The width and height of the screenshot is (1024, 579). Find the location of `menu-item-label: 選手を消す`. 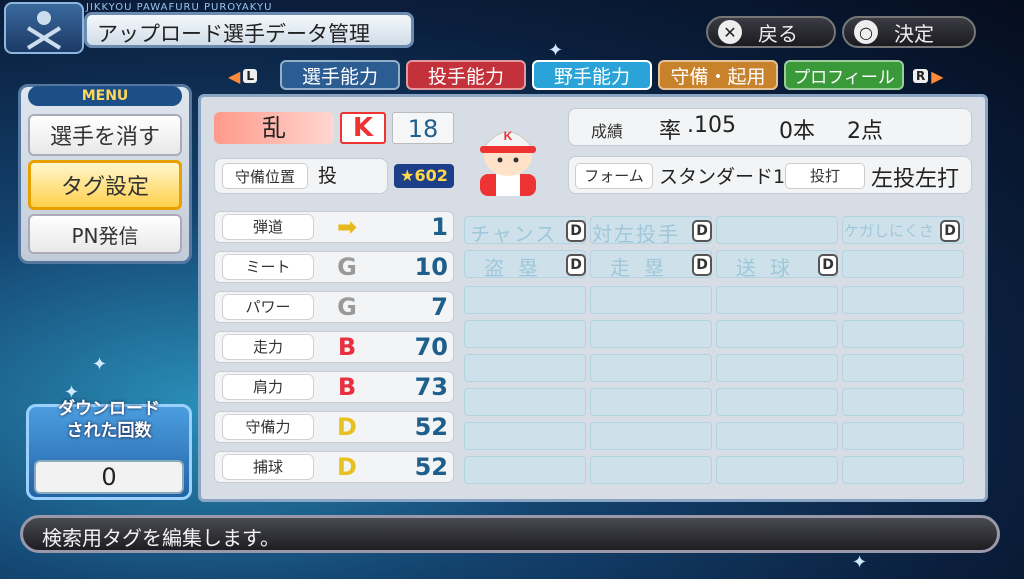

menu-item-label: 選手を消す is located at coordinates (104, 137).